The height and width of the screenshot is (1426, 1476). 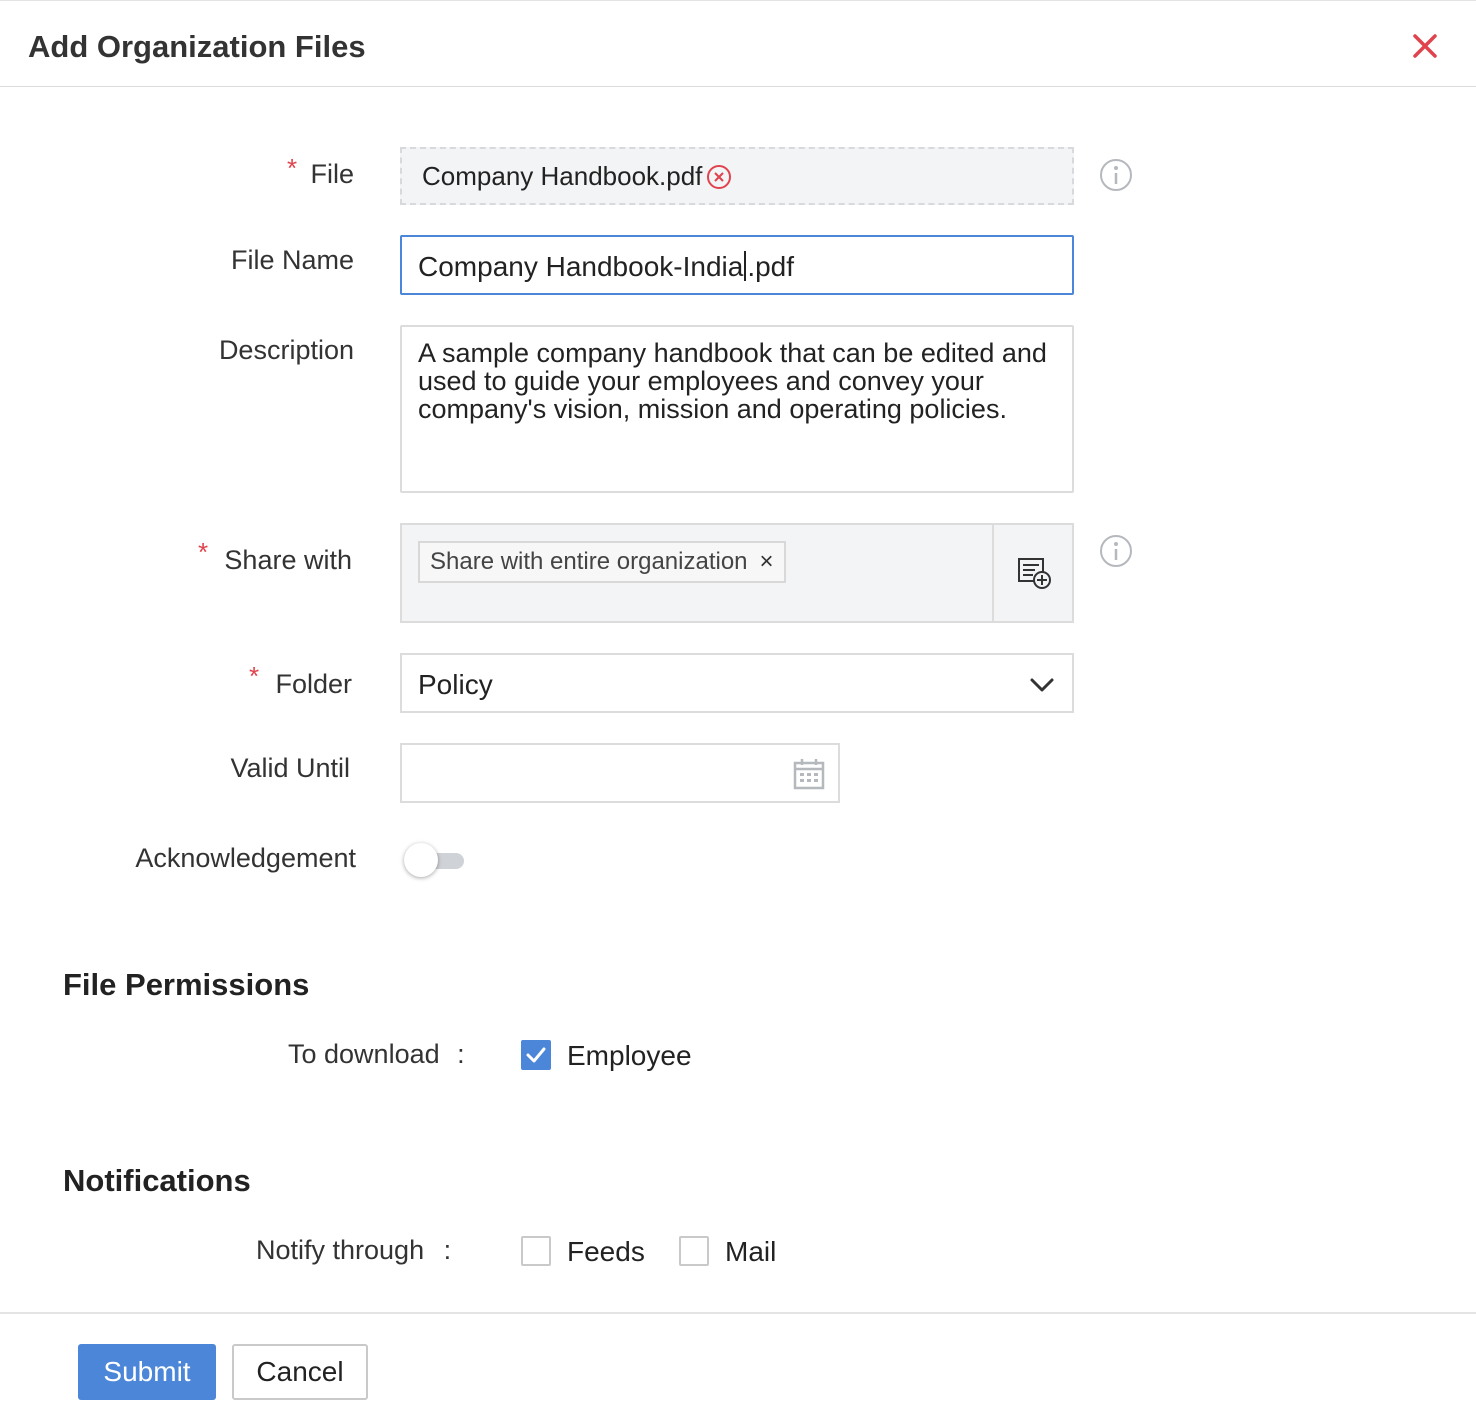 I want to click on submit-button: Submit, so click(x=147, y=1372).